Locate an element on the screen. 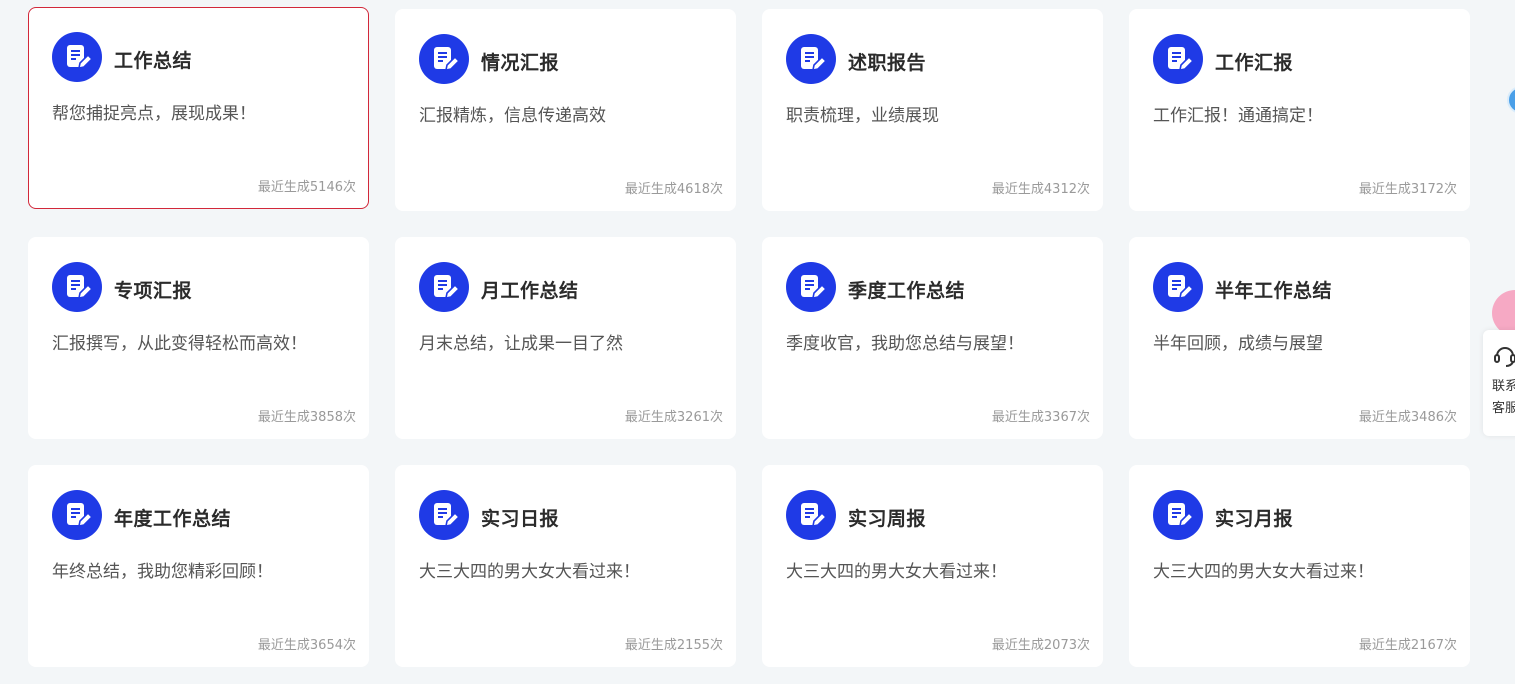  card-usage-count: 最近生成3486次 is located at coordinates (1407, 417).